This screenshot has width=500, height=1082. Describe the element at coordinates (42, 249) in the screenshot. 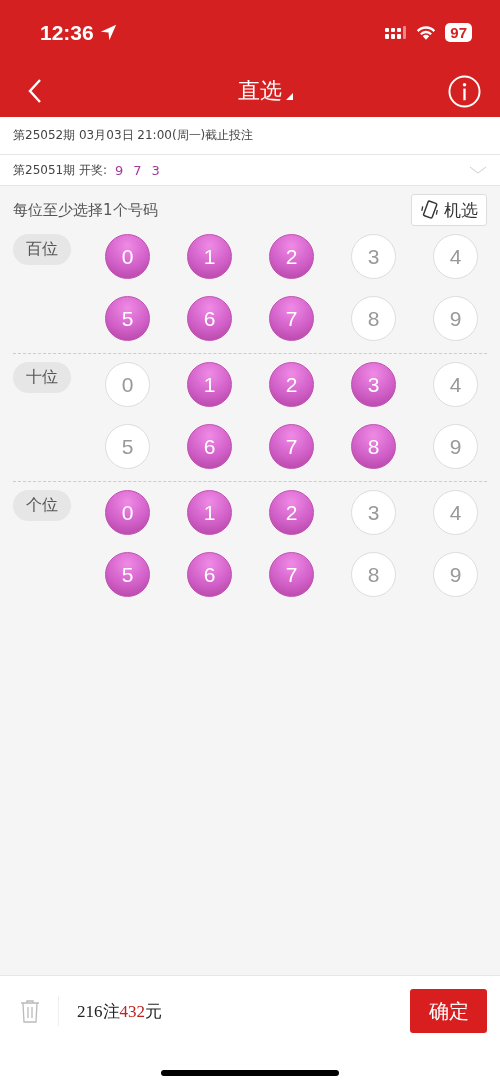

I see `position-label: 百位` at that location.